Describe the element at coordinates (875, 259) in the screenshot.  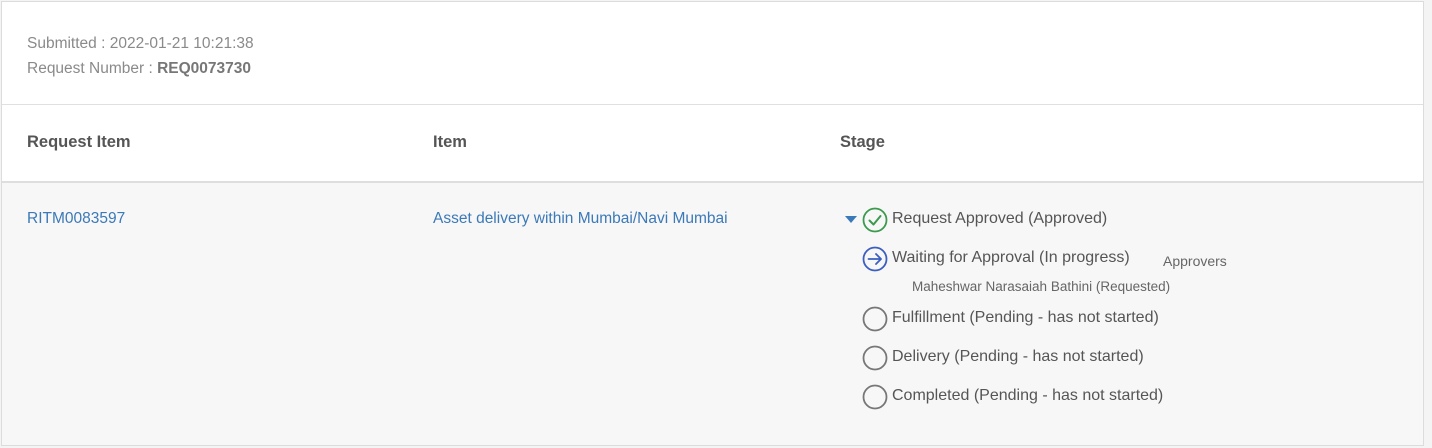
I see `arrow-circle-icon` at that location.